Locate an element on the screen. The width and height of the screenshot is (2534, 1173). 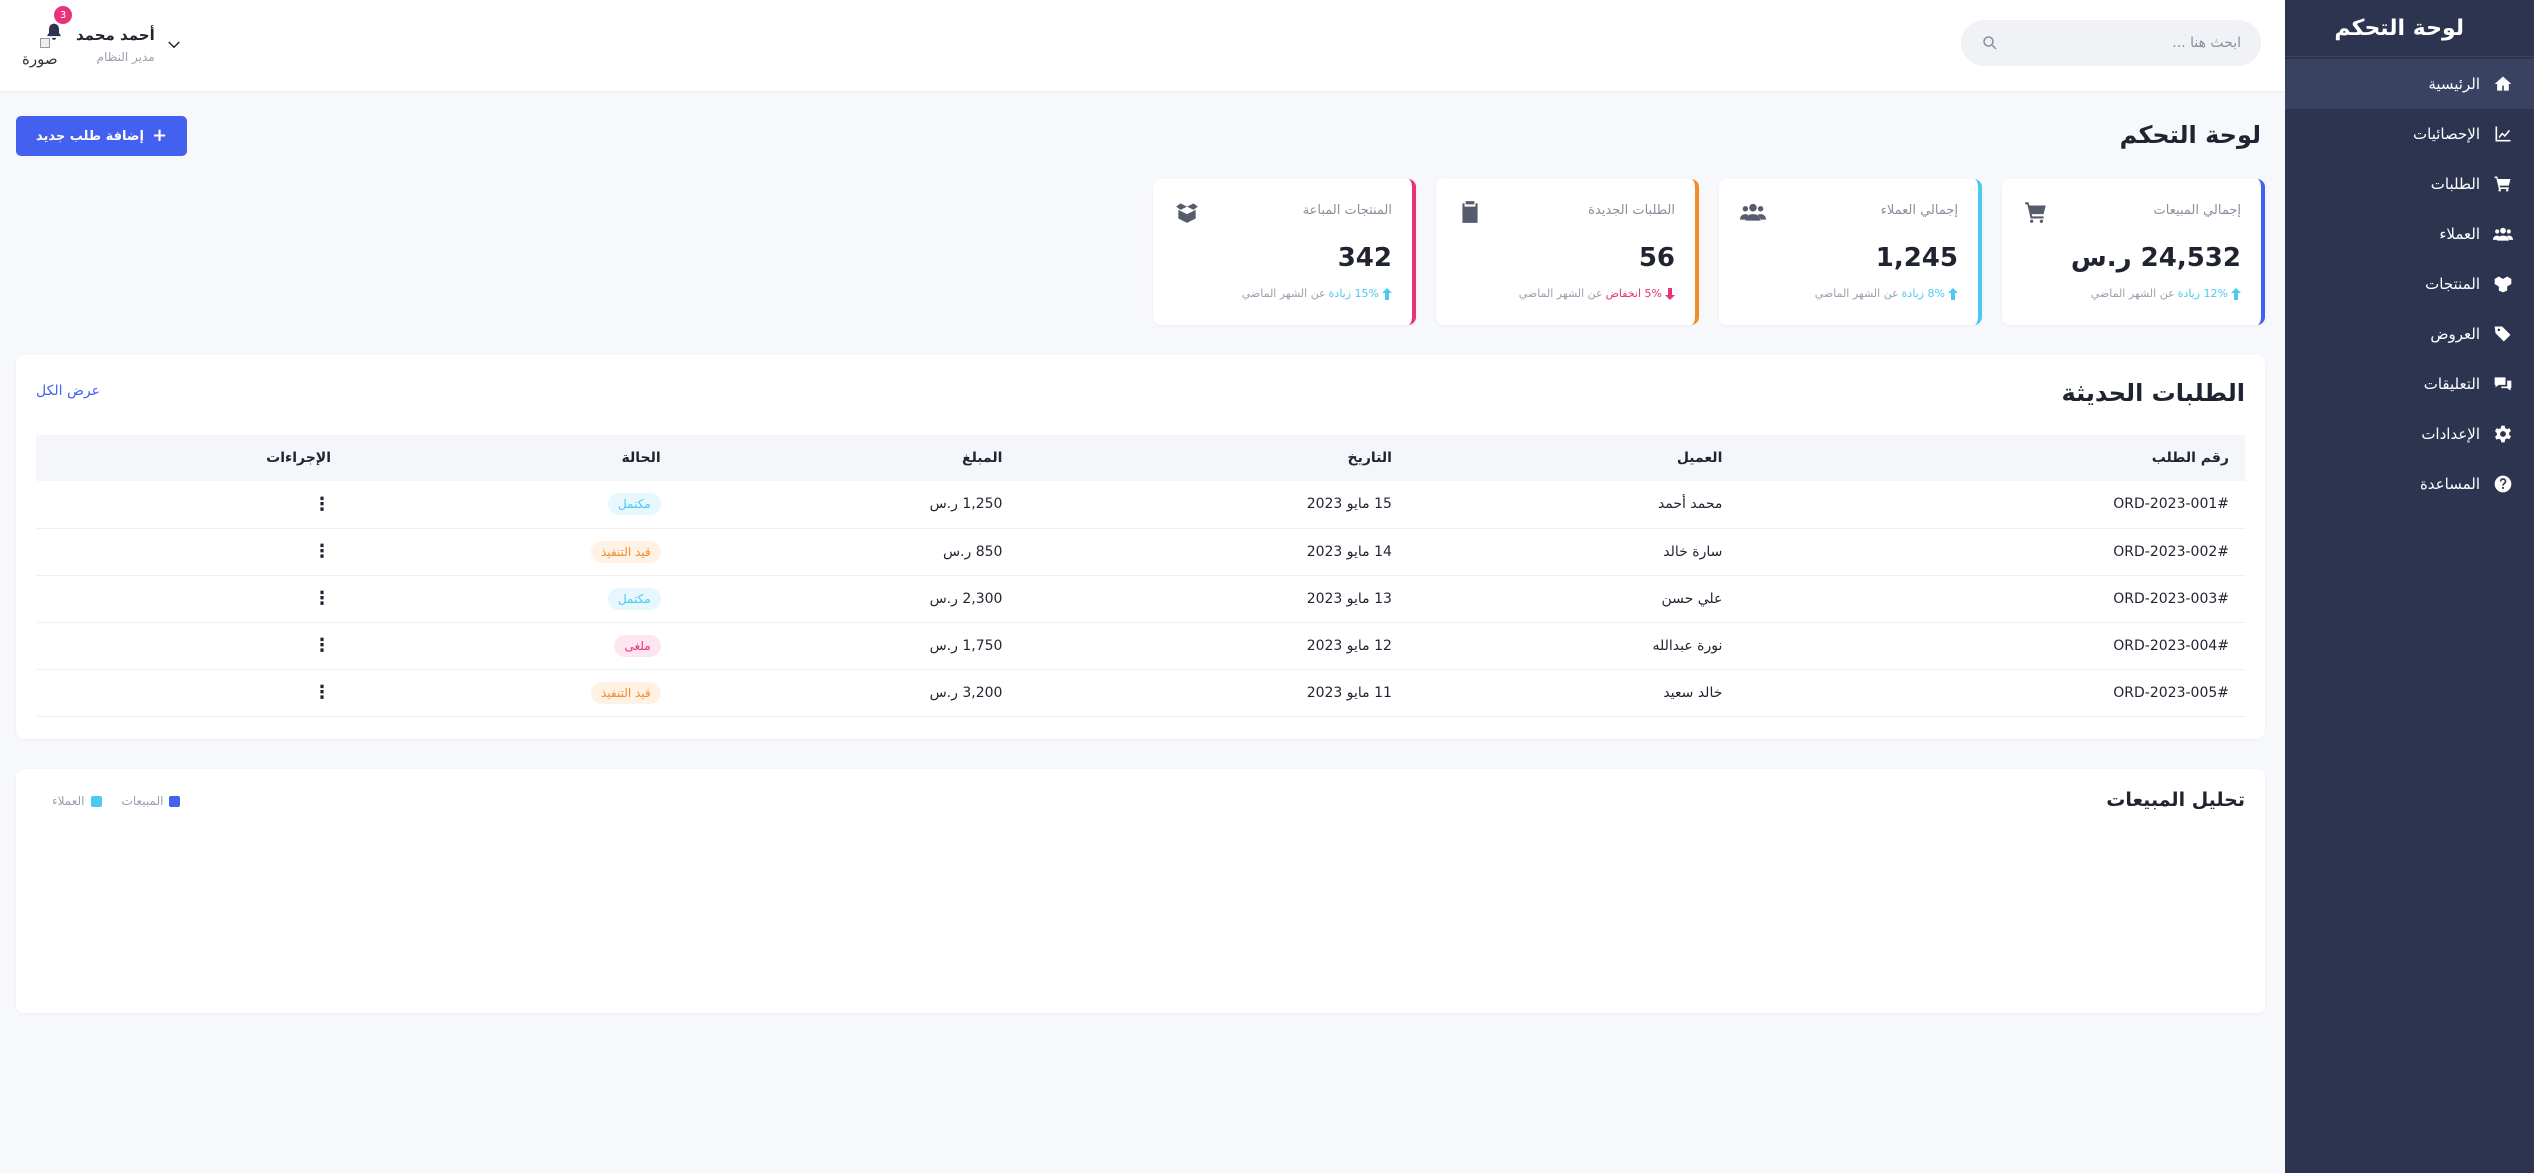
search-input is located at coordinates (2120, 43).